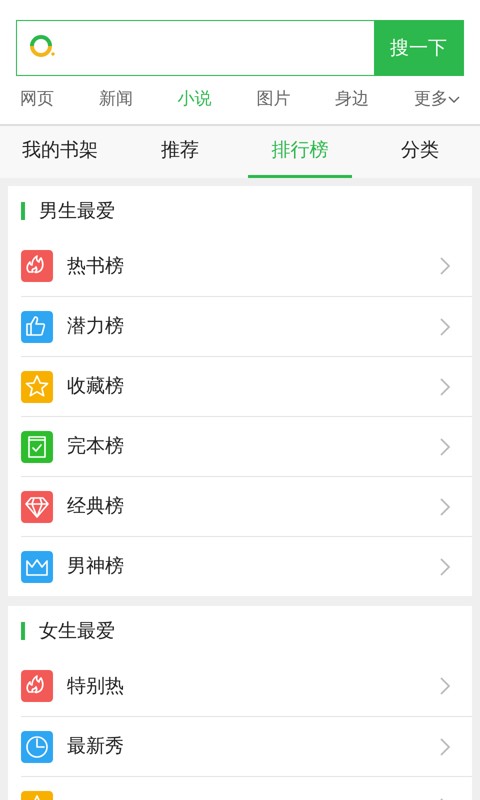  What do you see at coordinates (273, 100) in the screenshot?
I see `nav-link: 图片` at bounding box center [273, 100].